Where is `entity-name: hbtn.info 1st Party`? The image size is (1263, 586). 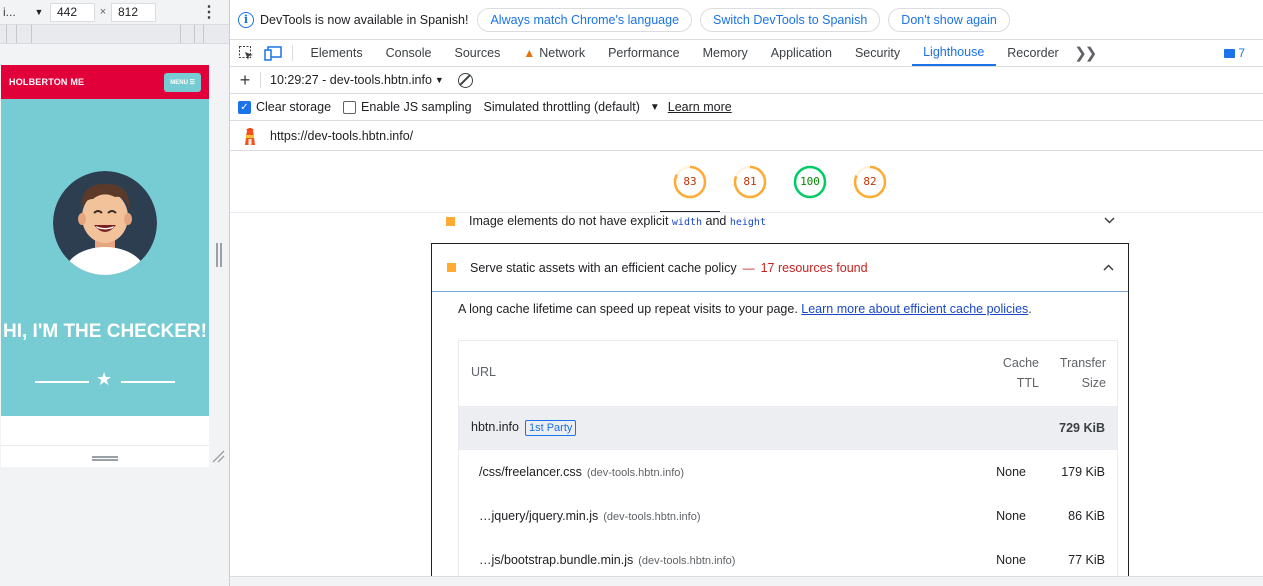
entity-name: hbtn.info 1st Party is located at coordinates (524, 428).